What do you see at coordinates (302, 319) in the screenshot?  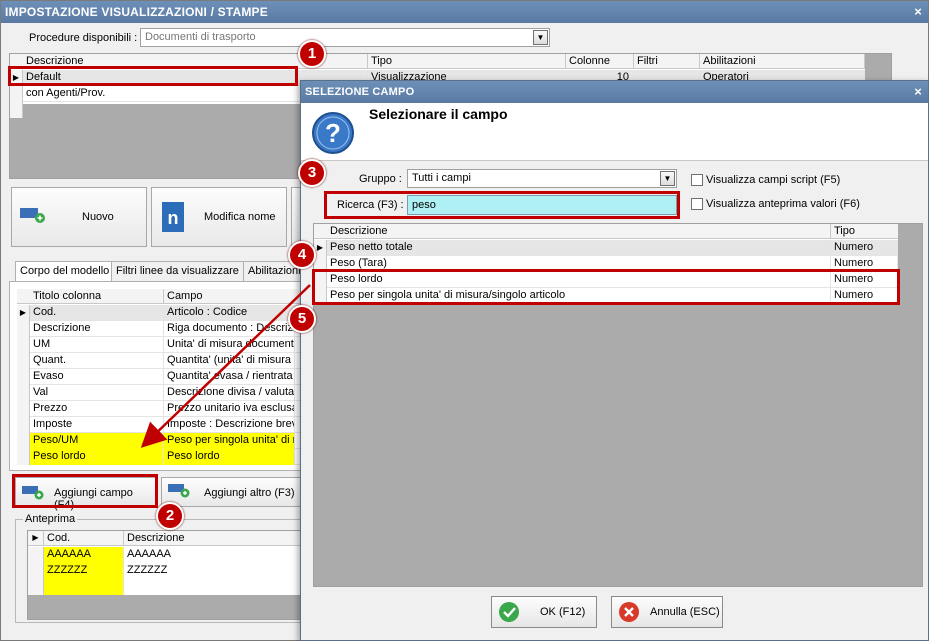 I see `annotation-badge-5: 5` at bounding box center [302, 319].